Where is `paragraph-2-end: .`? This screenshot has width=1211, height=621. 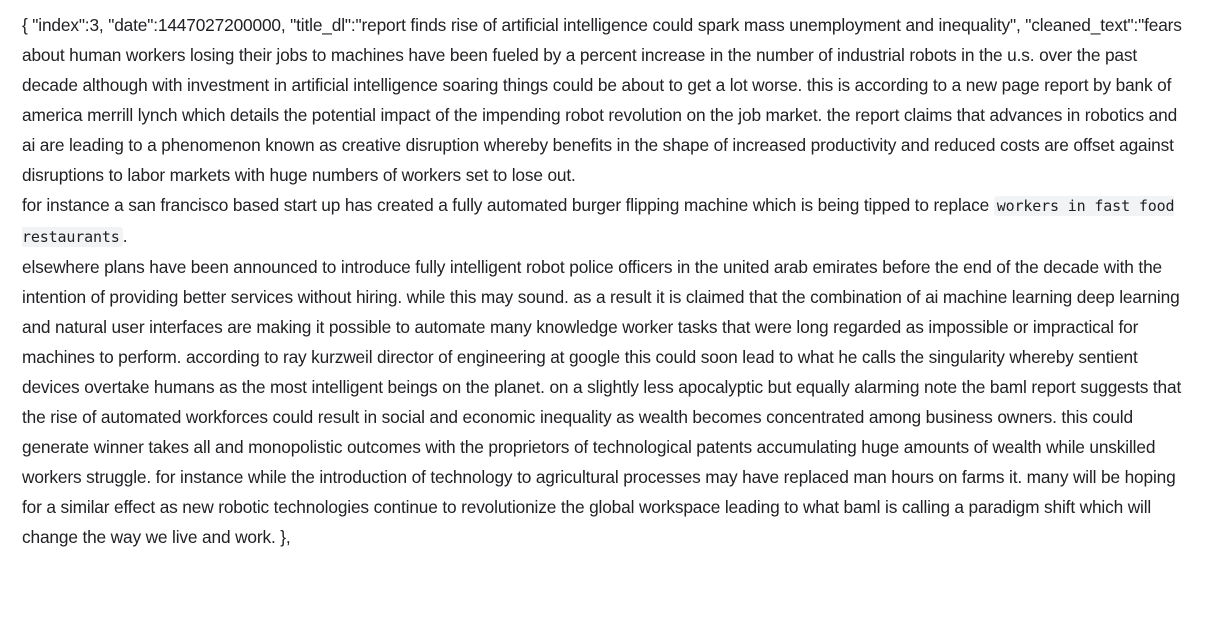
paragraph-2-end: . is located at coordinates (125, 236).